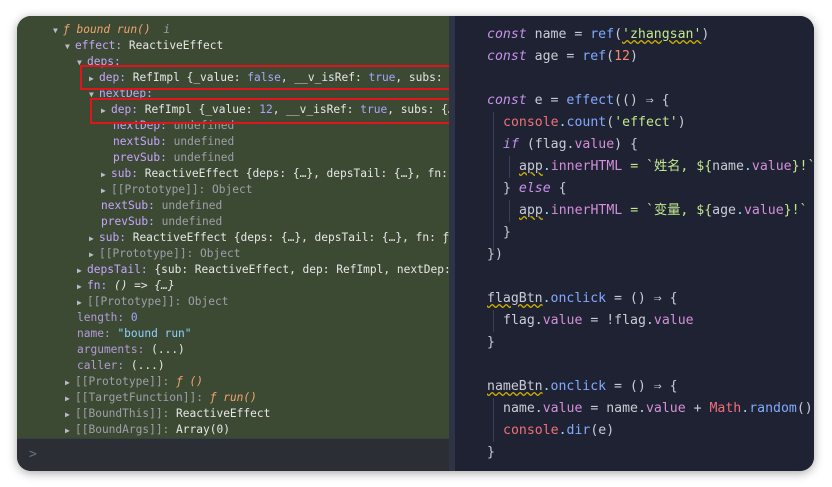 Image resolution: width=832 pixels, height=487 pixels. What do you see at coordinates (162, 221) in the screenshot?
I see `tree-row-prevsub: prevSub: undefined` at bounding box center [162, 221].